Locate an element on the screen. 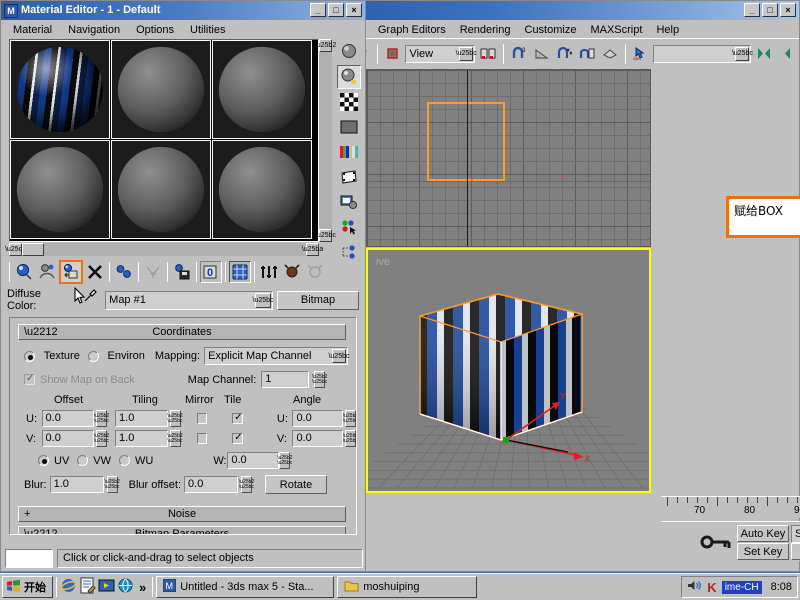 This screenshot has width=800, height=600. menu-graph-editors: Graph Editors is located at coordinates (412, 30).